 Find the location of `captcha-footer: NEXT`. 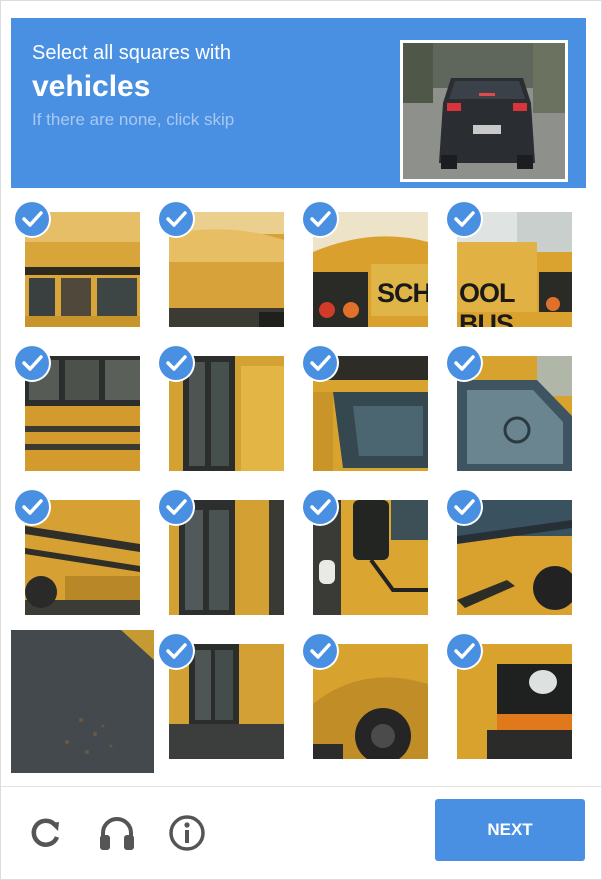

captcha-footer: NEXT is located at coordinates (301, 833).